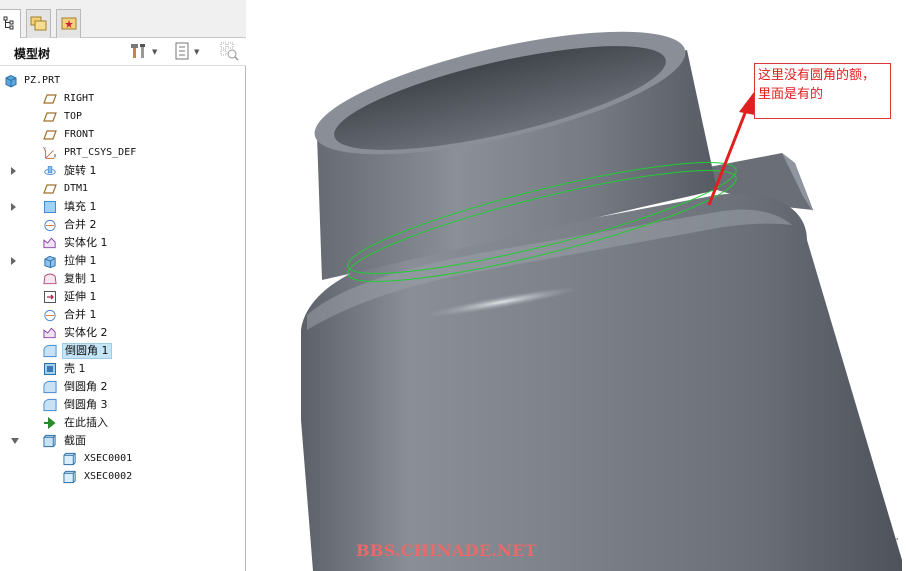 The height and width of the screenshot is (571, 906). What do you see at coordinates (11, 81) in the screenshot?
I see `part-icon` at bounding box center [11, 81].